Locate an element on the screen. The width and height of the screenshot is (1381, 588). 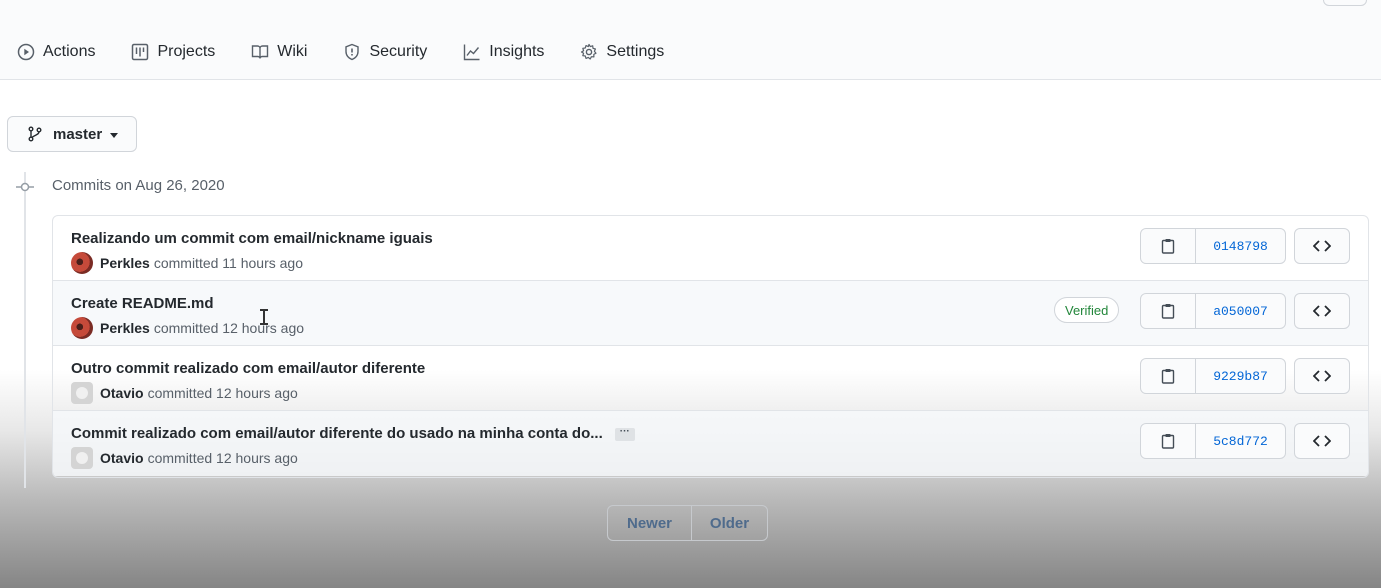
sha-button-group: 0148798 is located at coordinates (1213, 246).